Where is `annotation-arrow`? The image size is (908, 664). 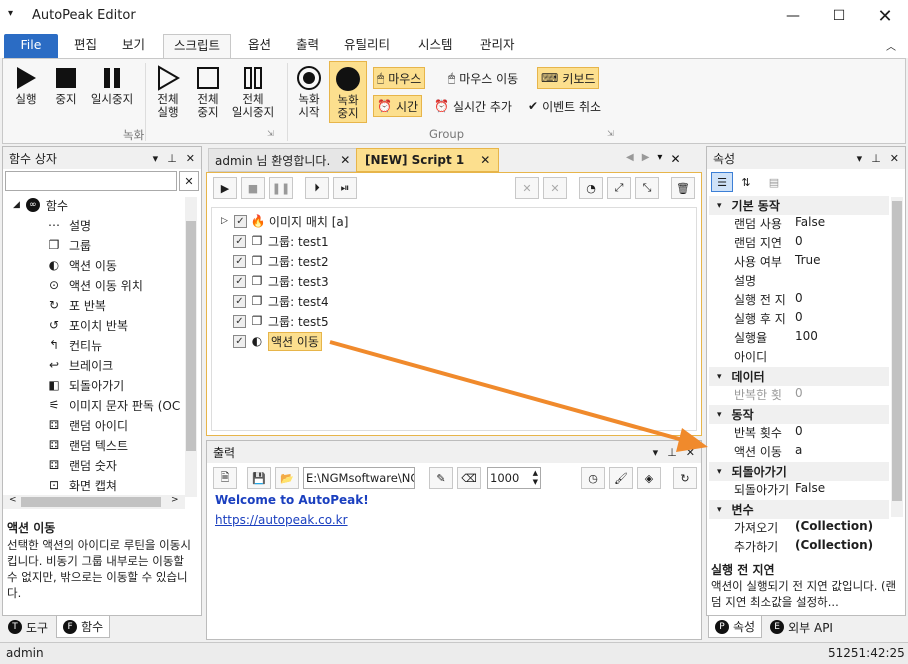 annotation-arrow is located at coordinates (518, 396).